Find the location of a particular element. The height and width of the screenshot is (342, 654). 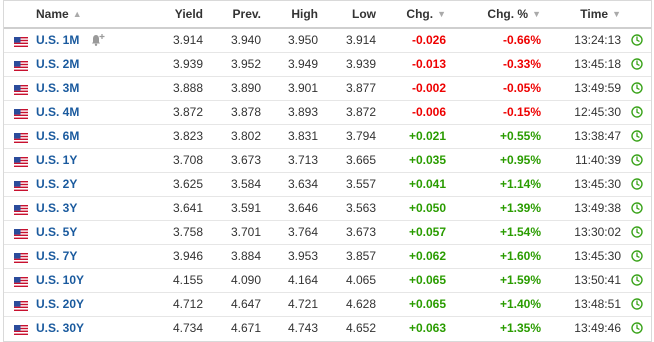

high-value: 3.646 is located at coordinates (302, 208).